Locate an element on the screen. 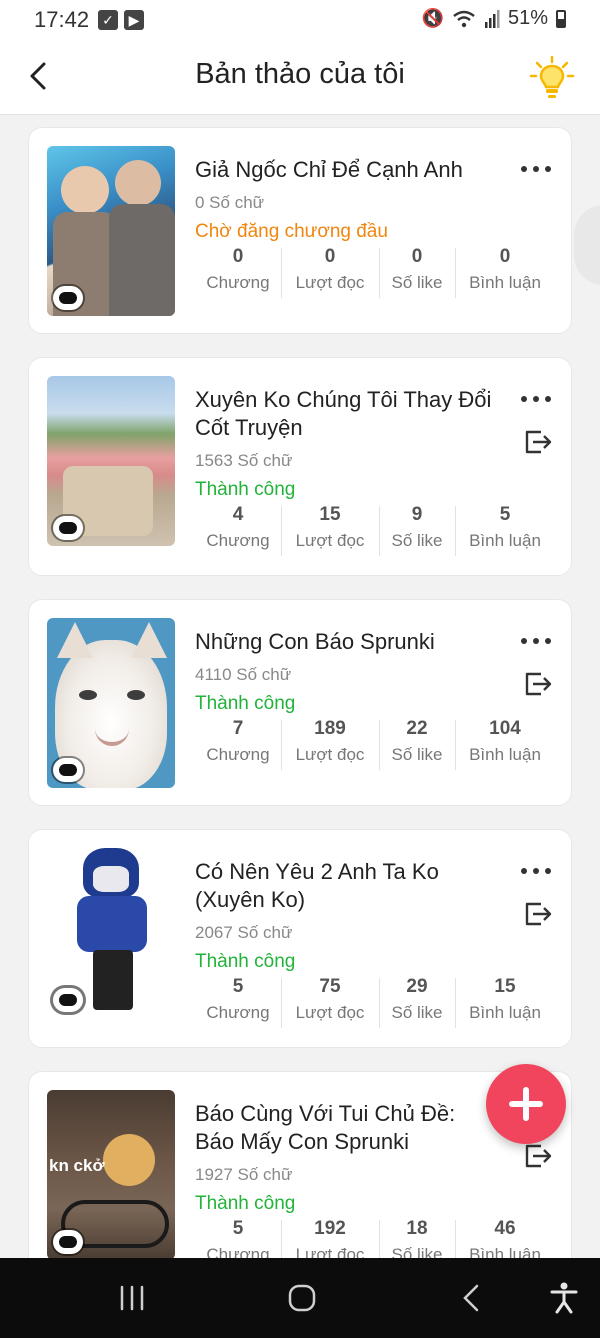 This screenshot has height=1338, width=600. battery-icon is located at coordinates (561, 18).